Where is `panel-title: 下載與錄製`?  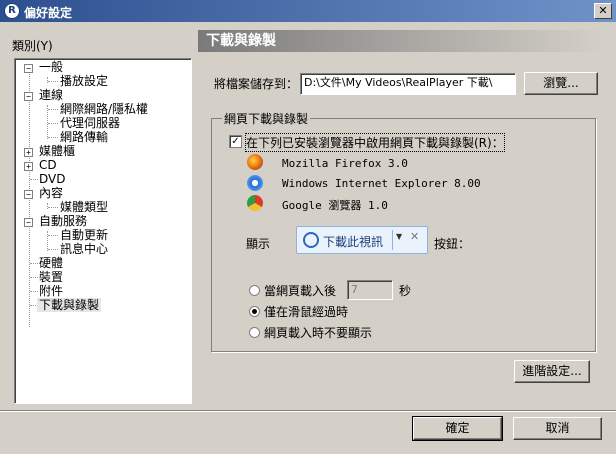
panel-title: 下載與錄製 is located at coordinates (401, 41).